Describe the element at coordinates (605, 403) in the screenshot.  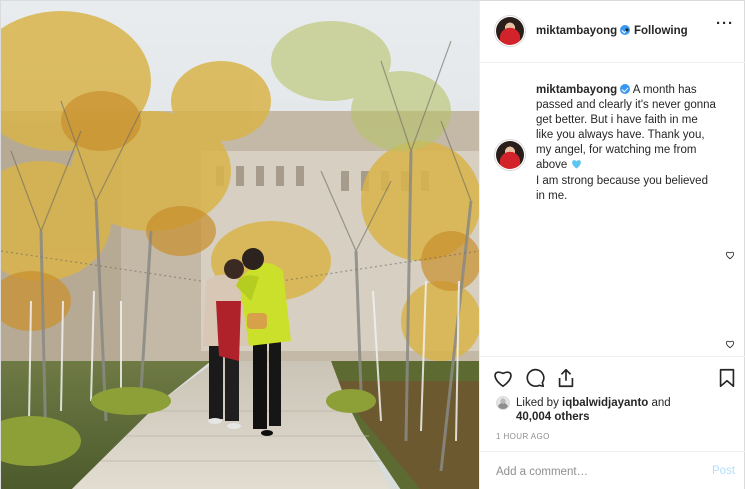
I see `liked-by-username: iqbalwidjayanto` at that location.